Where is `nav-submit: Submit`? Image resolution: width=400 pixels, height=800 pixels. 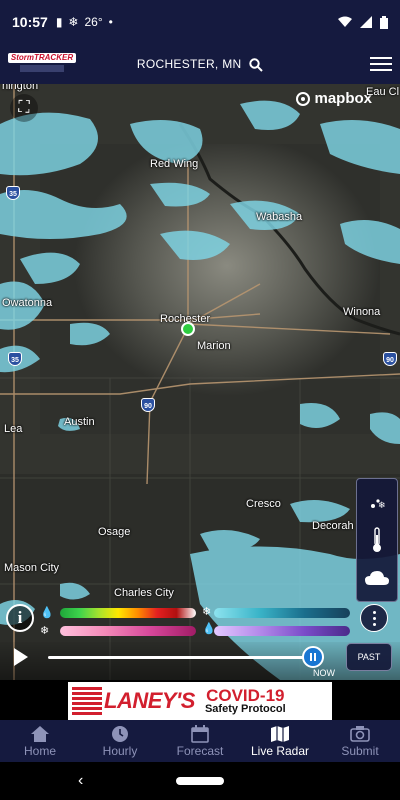 nav-submit: Submit is located at coordinates (360, 741).